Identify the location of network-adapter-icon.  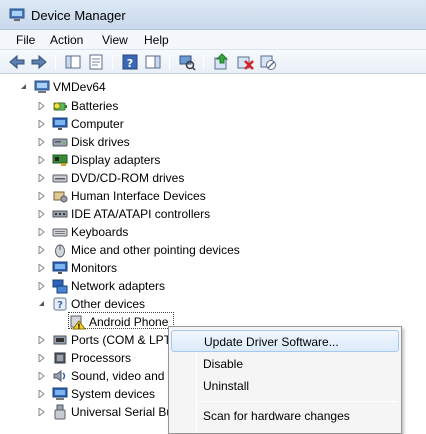
(60, 286).